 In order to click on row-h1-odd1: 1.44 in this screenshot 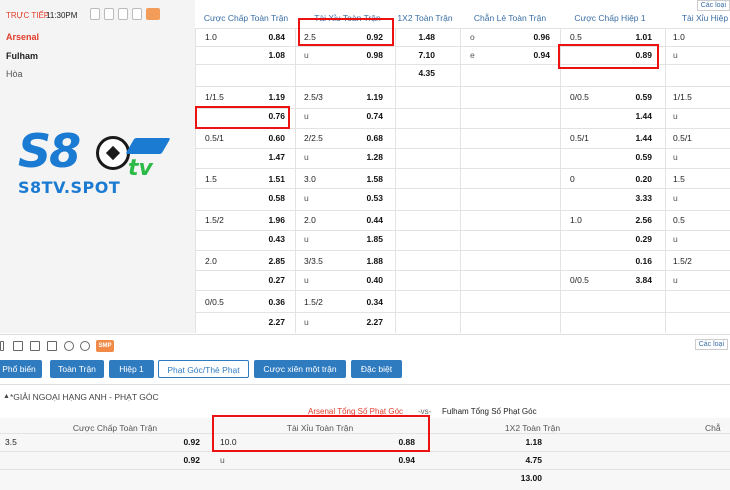, I will do `click(637, 138)`.